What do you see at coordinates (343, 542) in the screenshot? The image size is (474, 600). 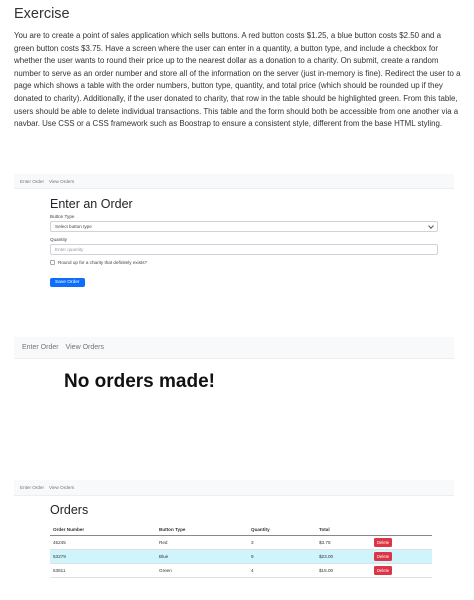 I see `total-cell: $3.75` at bounding box center [343, 542].